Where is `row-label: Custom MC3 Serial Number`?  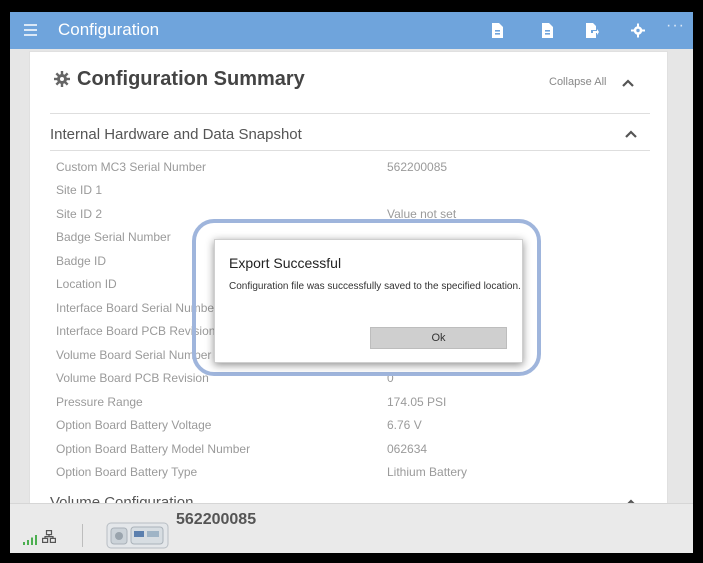
row-label: Custom MC3 Serial Number is located at coordinates (131, 167).